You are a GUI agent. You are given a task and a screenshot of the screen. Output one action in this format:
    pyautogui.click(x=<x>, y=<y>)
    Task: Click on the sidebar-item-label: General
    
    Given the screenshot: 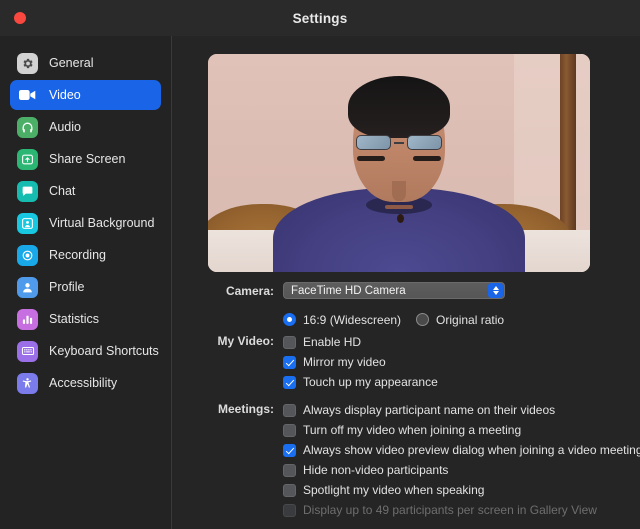 What is the action you would take?
    pyautogui.click(x=71, y=63)
    